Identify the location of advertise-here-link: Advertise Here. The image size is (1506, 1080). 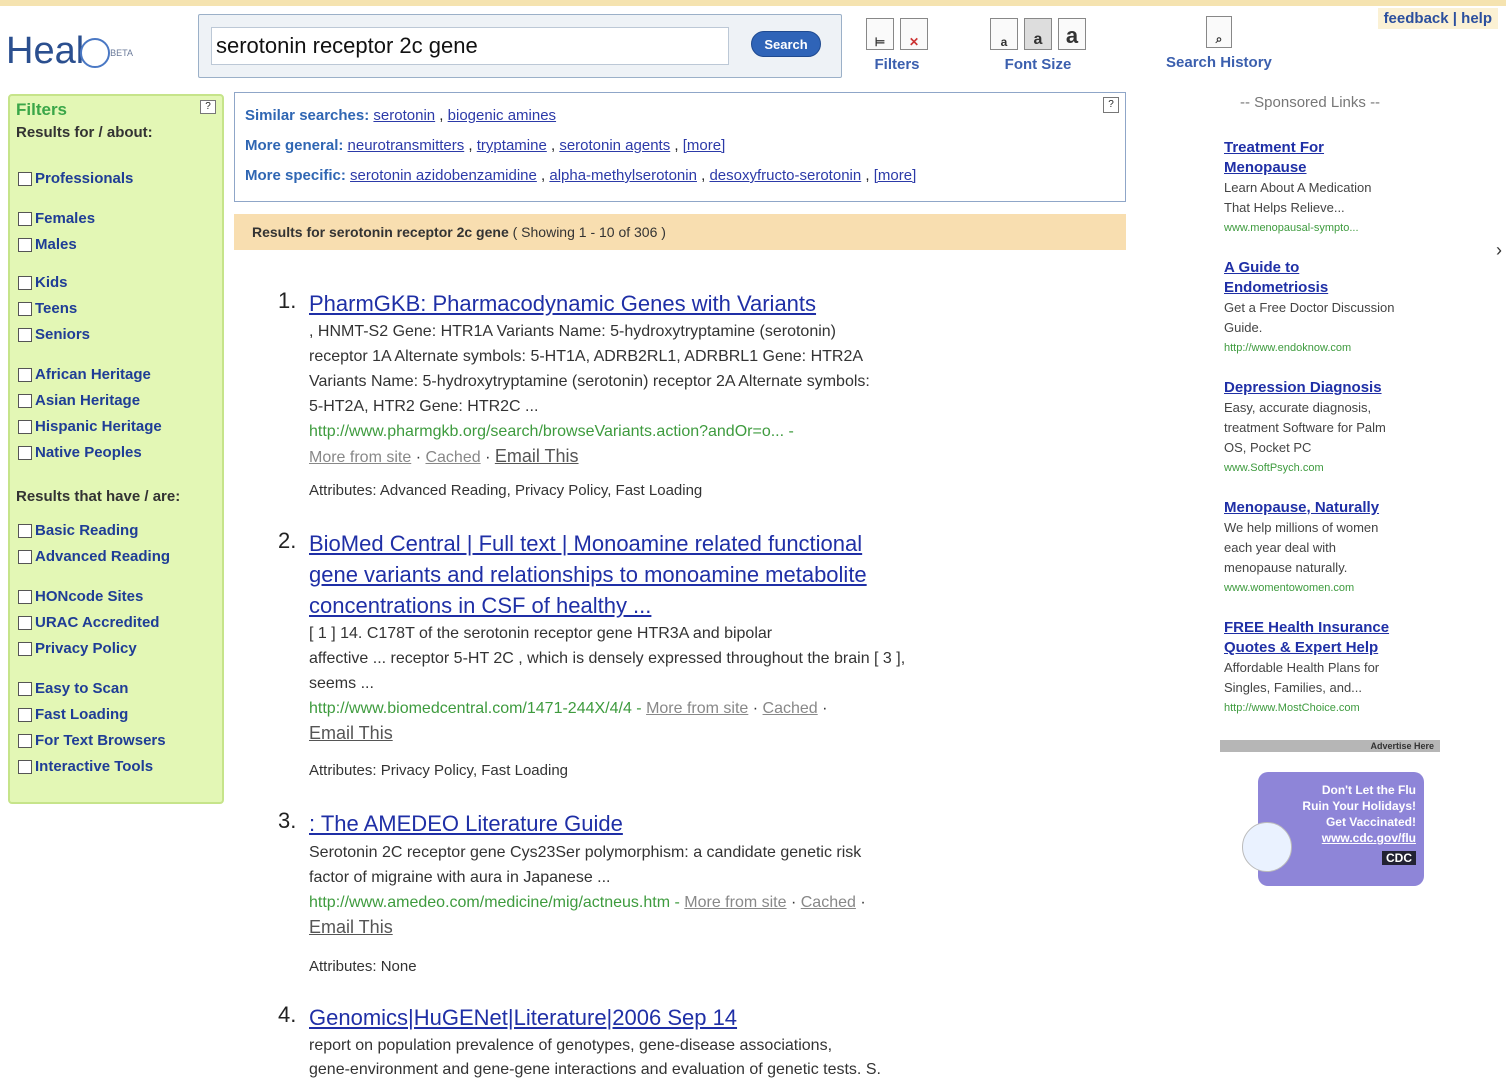
(1330, 746).